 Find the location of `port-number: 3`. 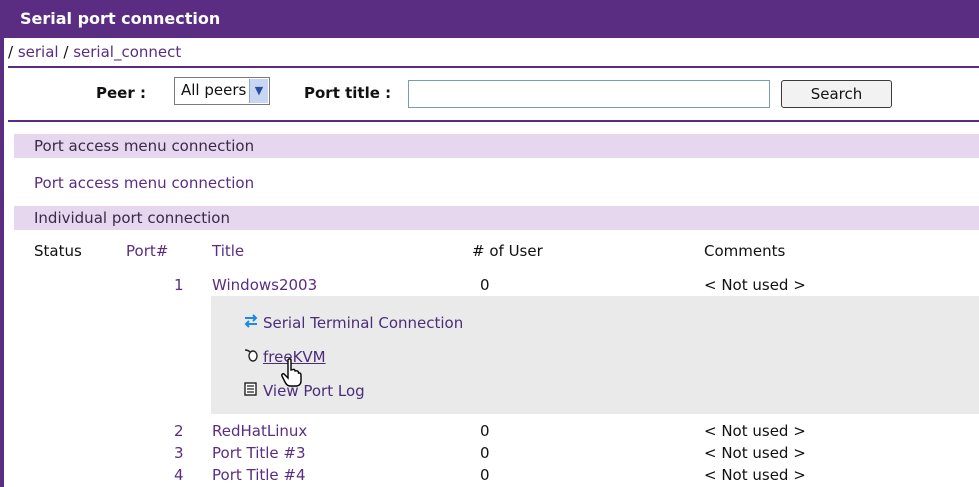

port-number: 3 is located at coordinates (179, 453).